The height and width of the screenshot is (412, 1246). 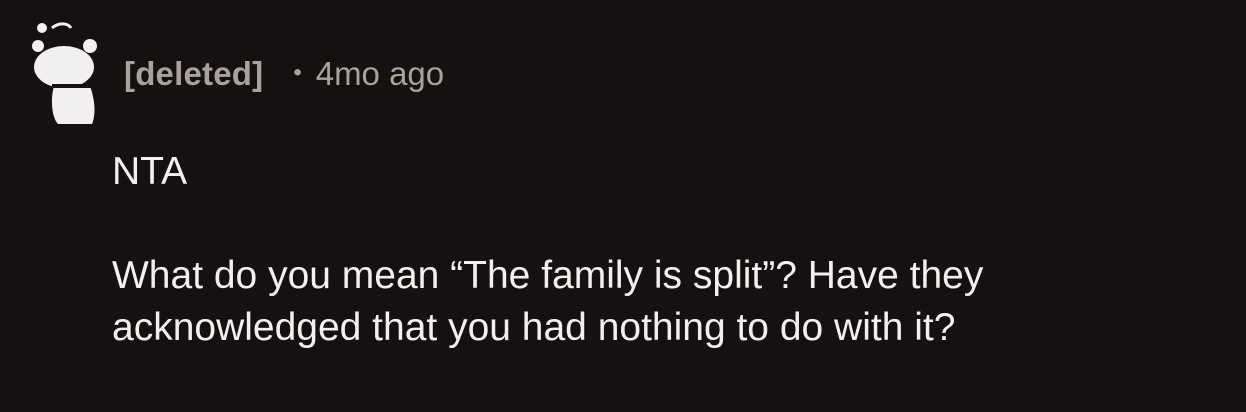 What do you see at coordinates (193, 74) in the screenshot?
I see `author-name: [deleted]` at bounding box center [193, 74].